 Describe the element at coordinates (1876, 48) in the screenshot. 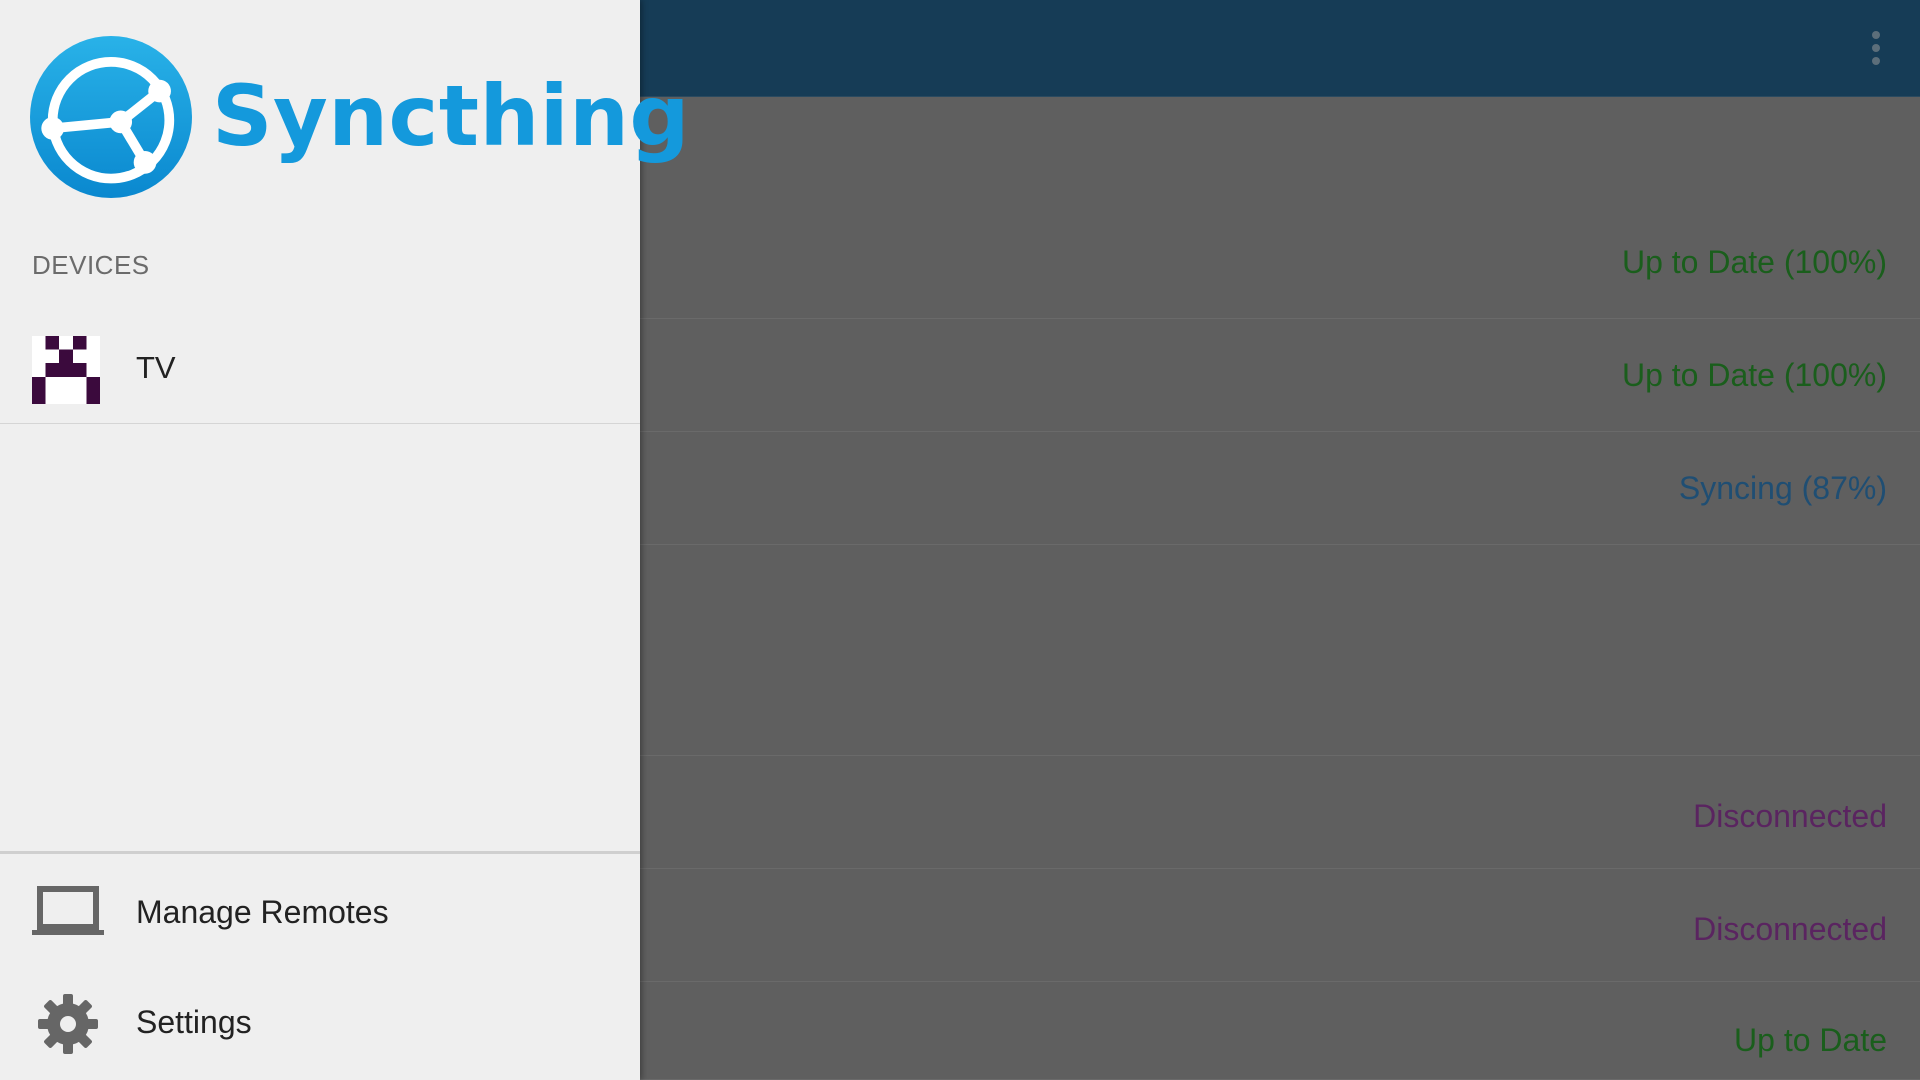

I see `more-vert-icon` at that location.